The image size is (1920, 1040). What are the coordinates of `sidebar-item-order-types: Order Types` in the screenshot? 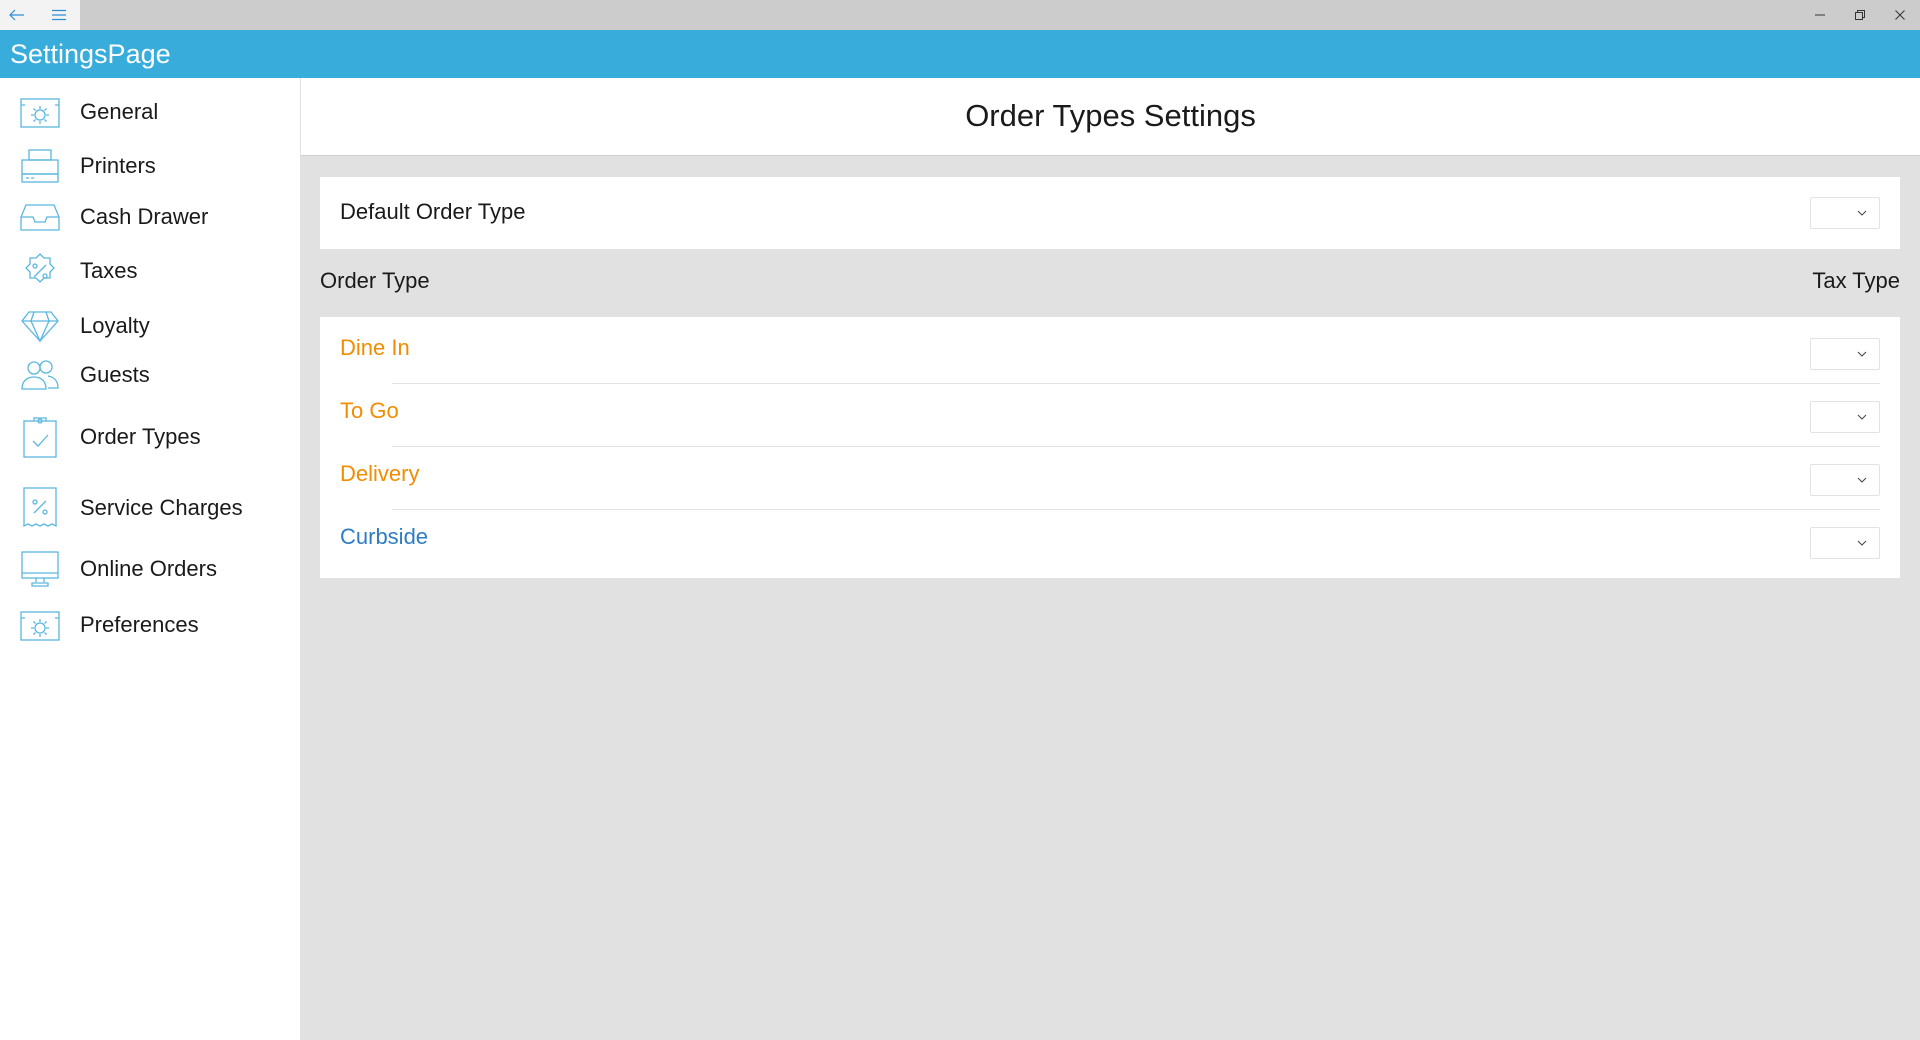 It's located at (150, 437).